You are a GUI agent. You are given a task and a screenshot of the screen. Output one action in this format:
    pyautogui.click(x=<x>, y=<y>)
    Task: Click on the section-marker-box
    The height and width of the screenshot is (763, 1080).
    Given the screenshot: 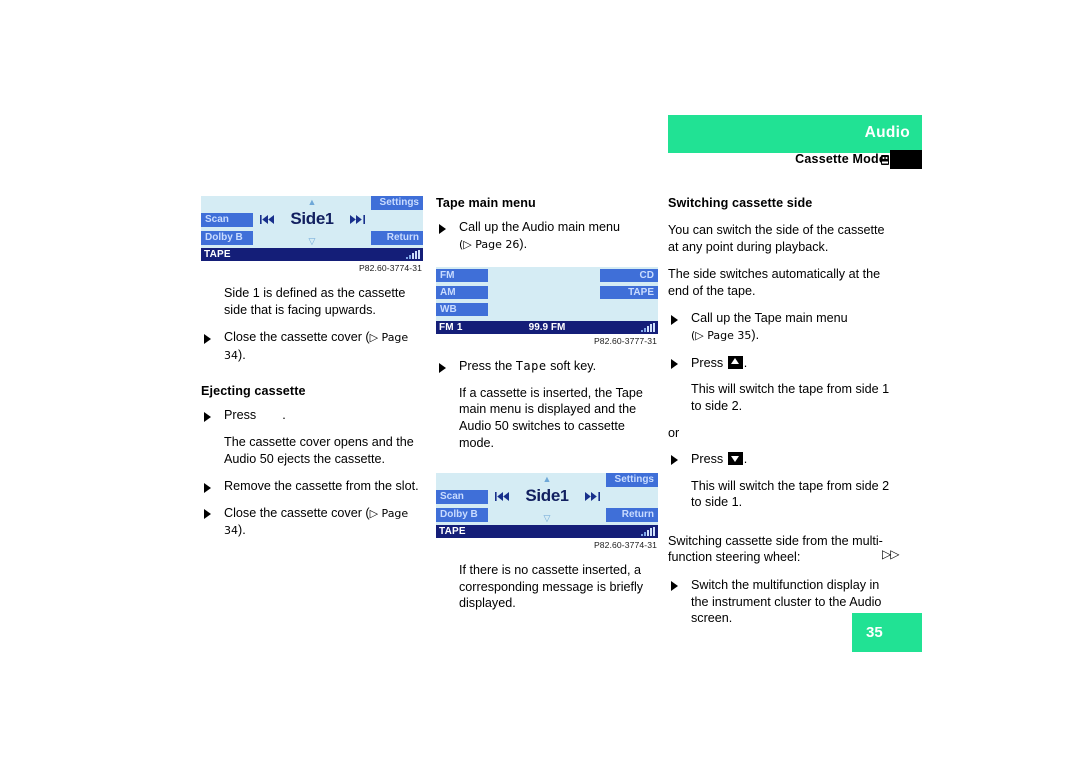 What is the action you would take?
    pyautogui.click(x=906, y=159)
    